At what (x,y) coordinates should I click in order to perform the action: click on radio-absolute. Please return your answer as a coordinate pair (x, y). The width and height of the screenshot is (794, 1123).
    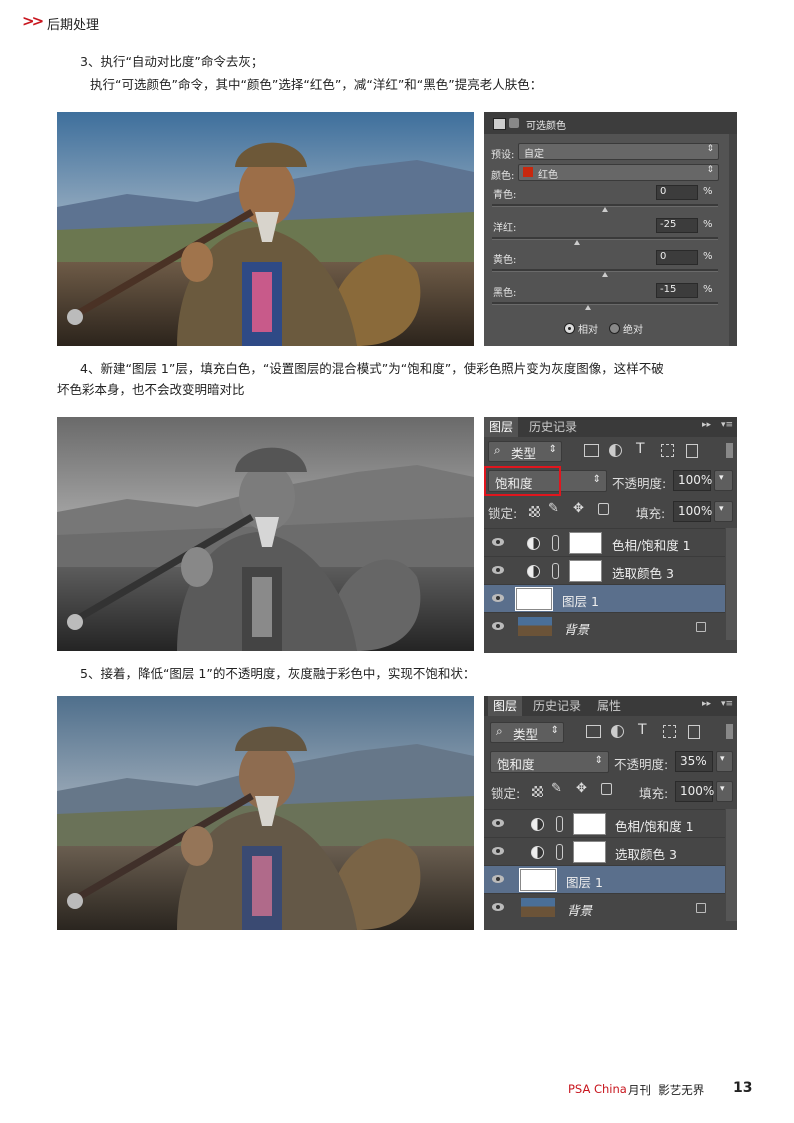
    Looking at the image, I should click on (614, 328).